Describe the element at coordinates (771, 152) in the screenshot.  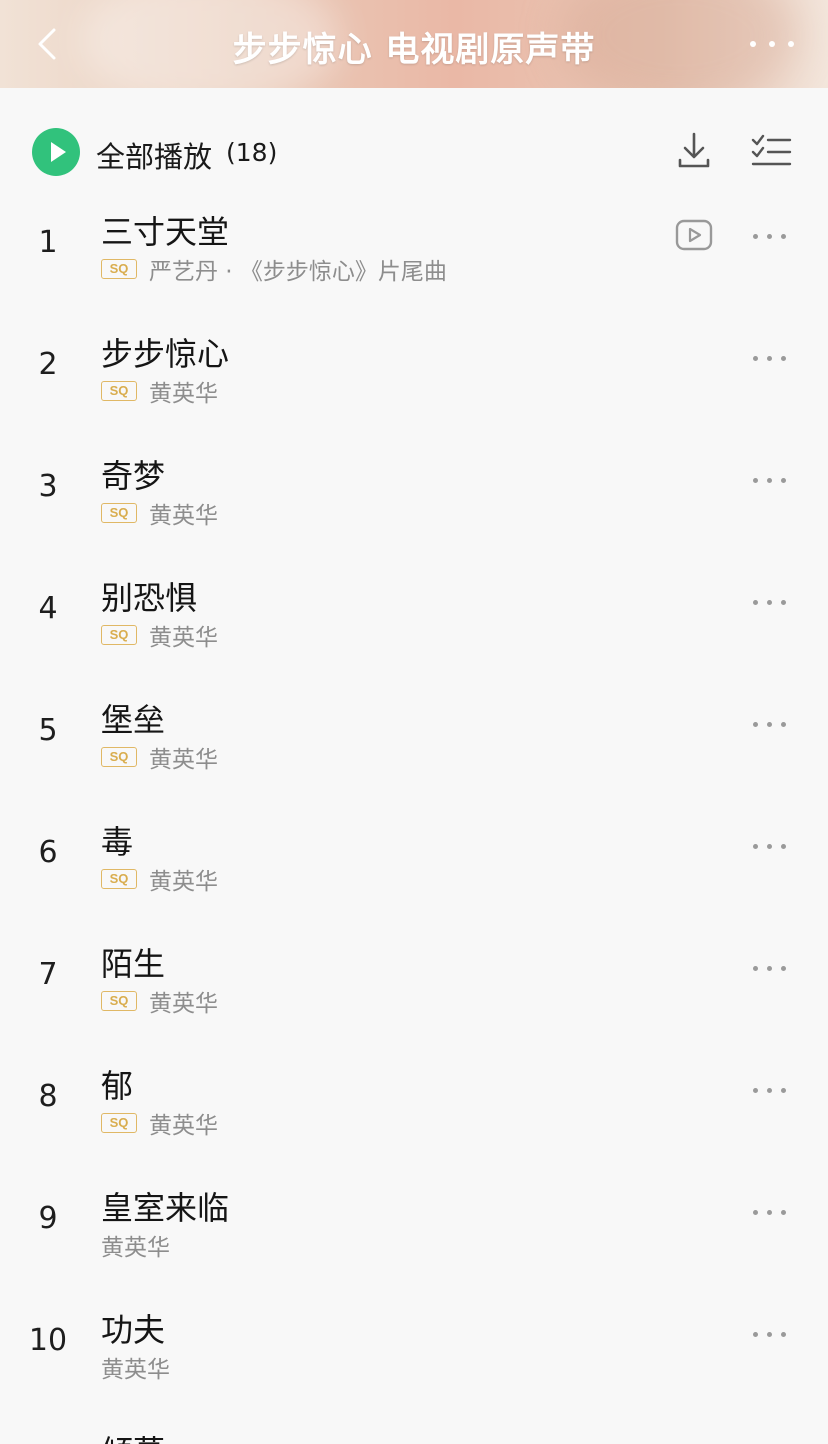
I see `checklist-icon` at that location.